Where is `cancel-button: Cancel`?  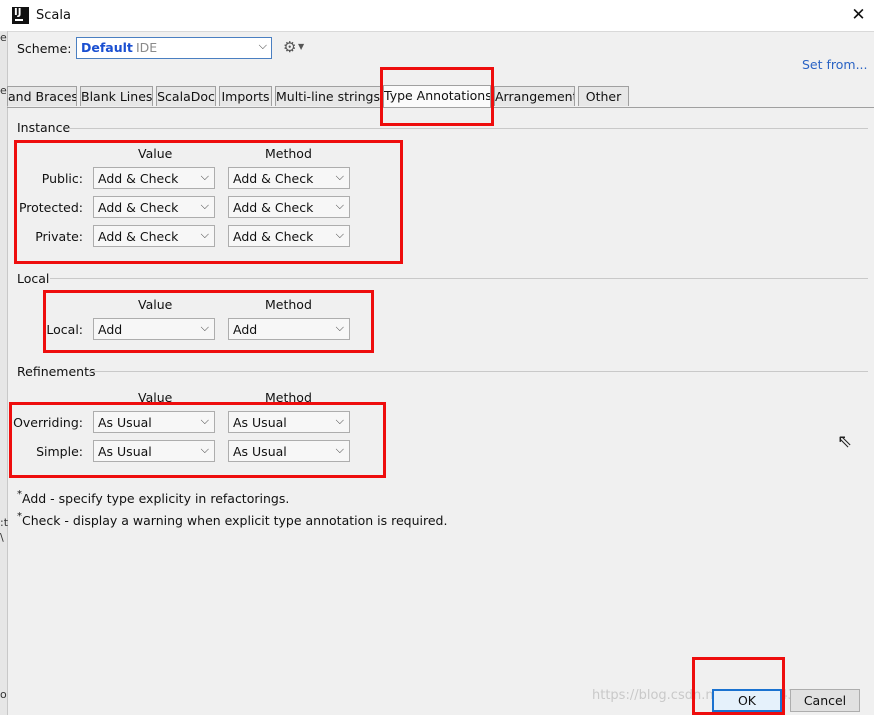 cancel-button: Cancel is located at coordinates (825, 700).